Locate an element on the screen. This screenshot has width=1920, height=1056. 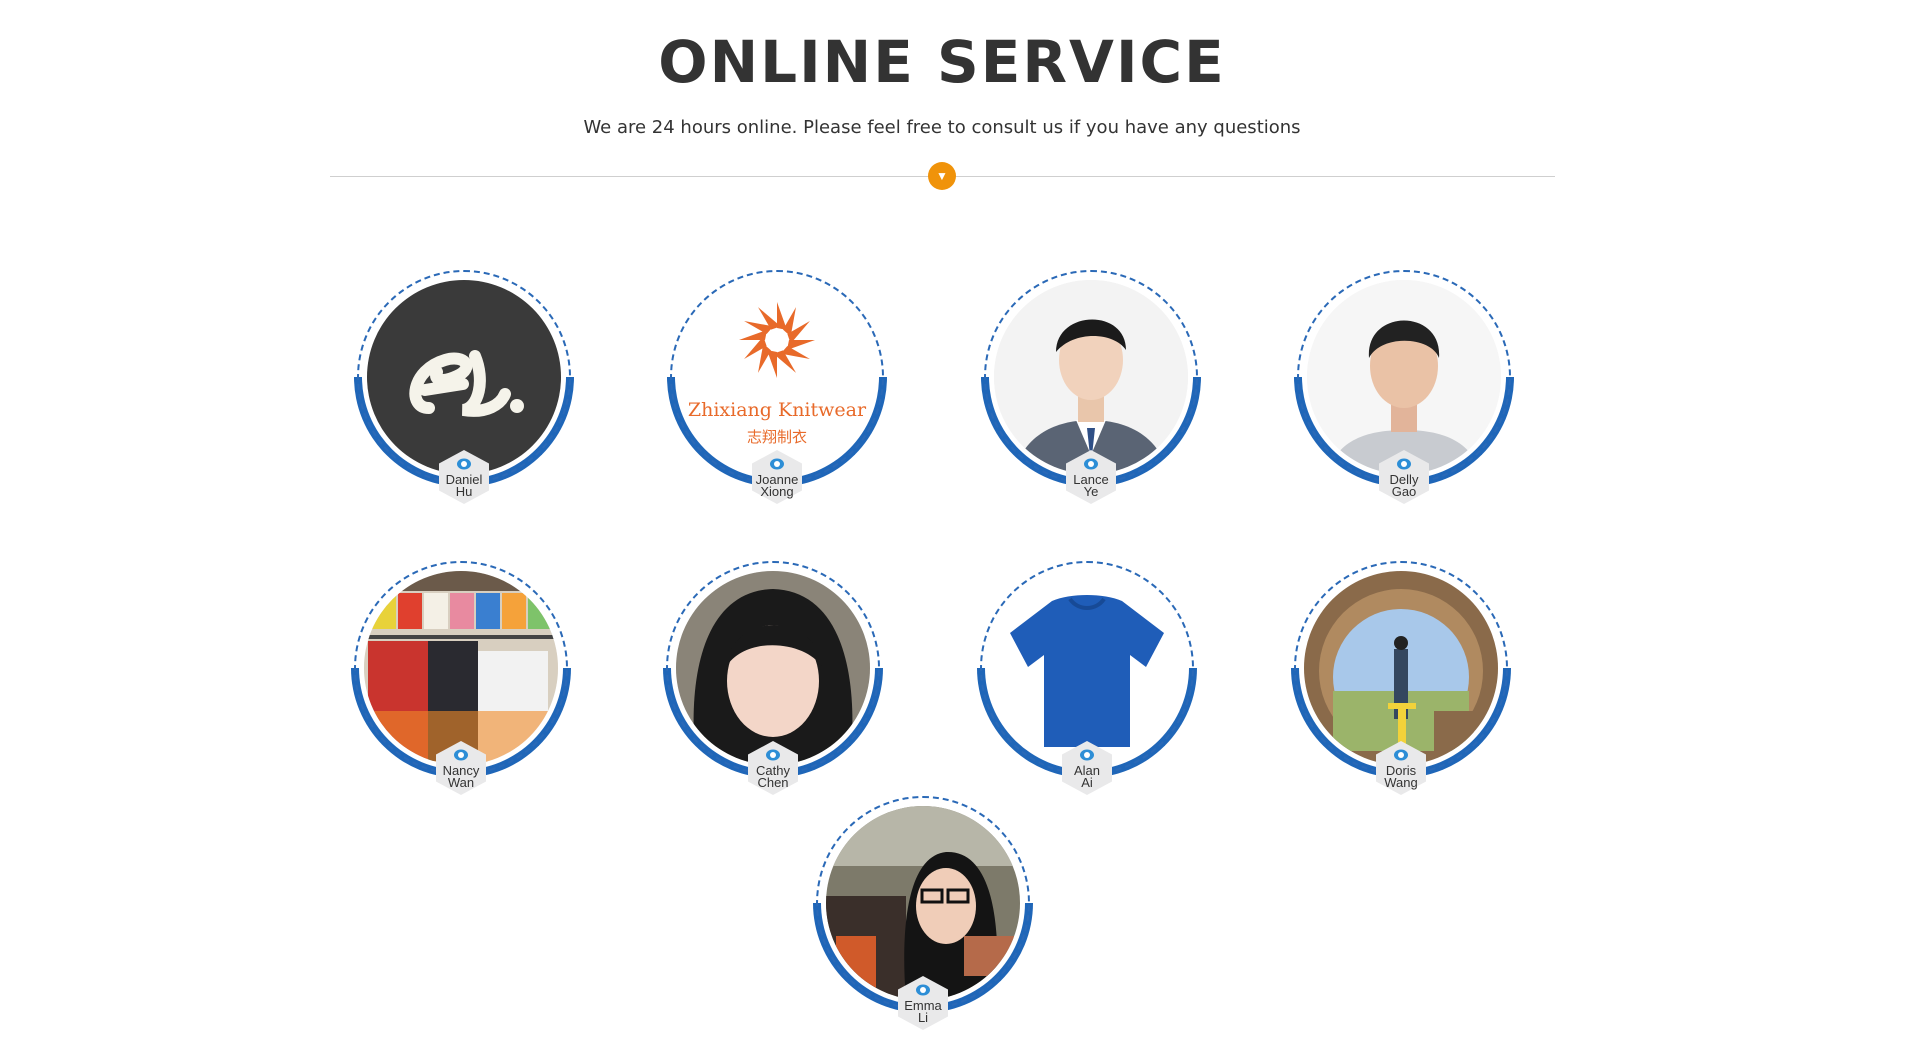
contact-last-name: Ye is located at coordinates (1091, 491).